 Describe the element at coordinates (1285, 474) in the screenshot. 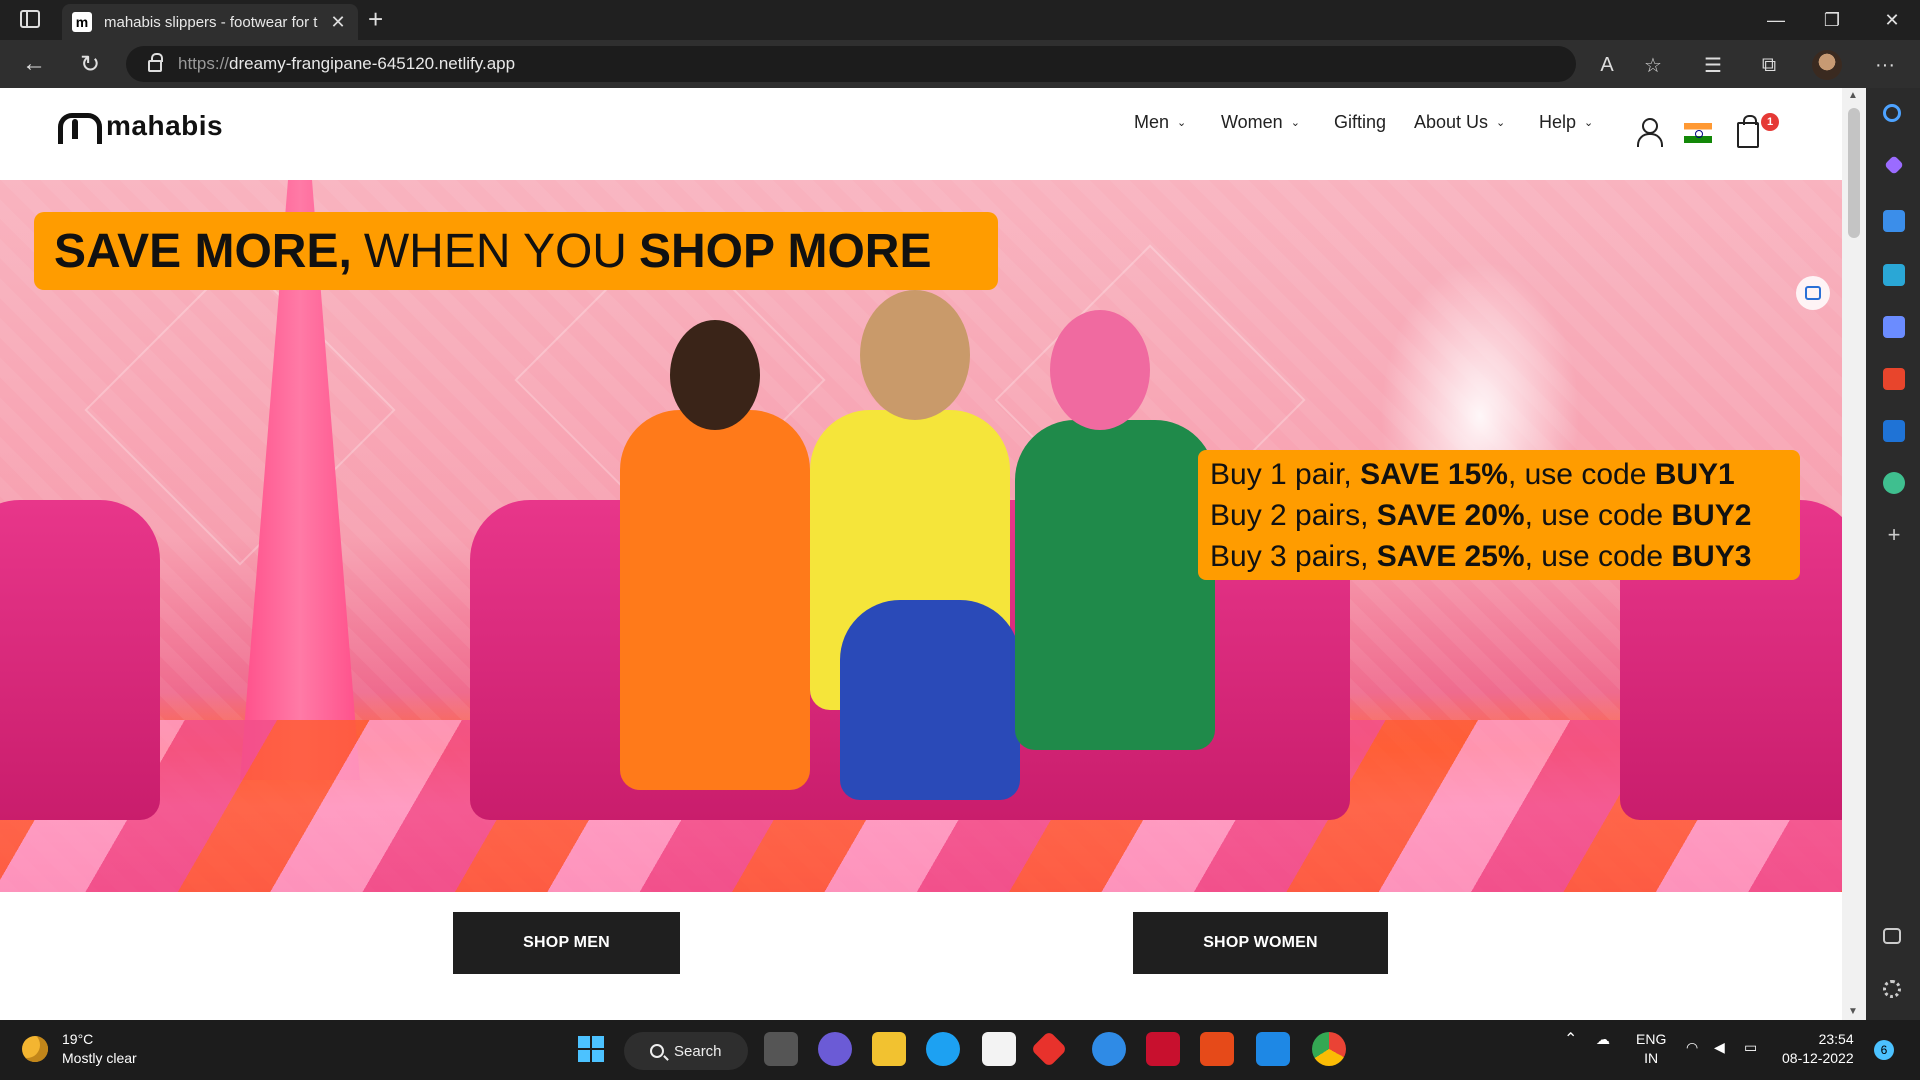

I see `offer-text: Buy 1 pair,` at that location.